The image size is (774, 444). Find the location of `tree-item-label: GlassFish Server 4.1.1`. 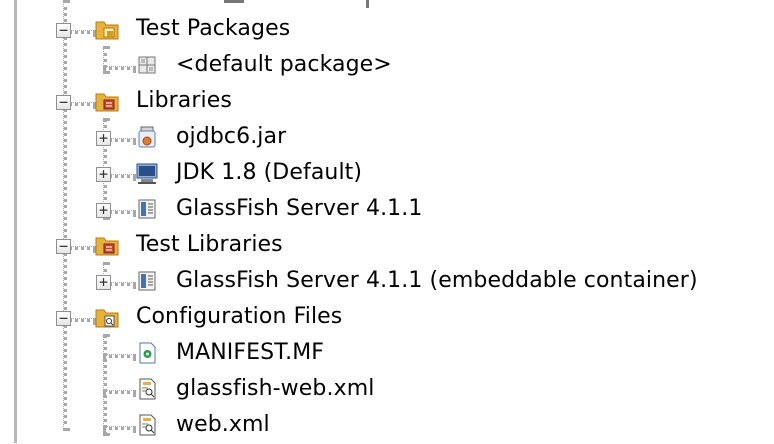

tree-item-label: GlassFish Server 4.1.1 is located at coordinates (299, 208).